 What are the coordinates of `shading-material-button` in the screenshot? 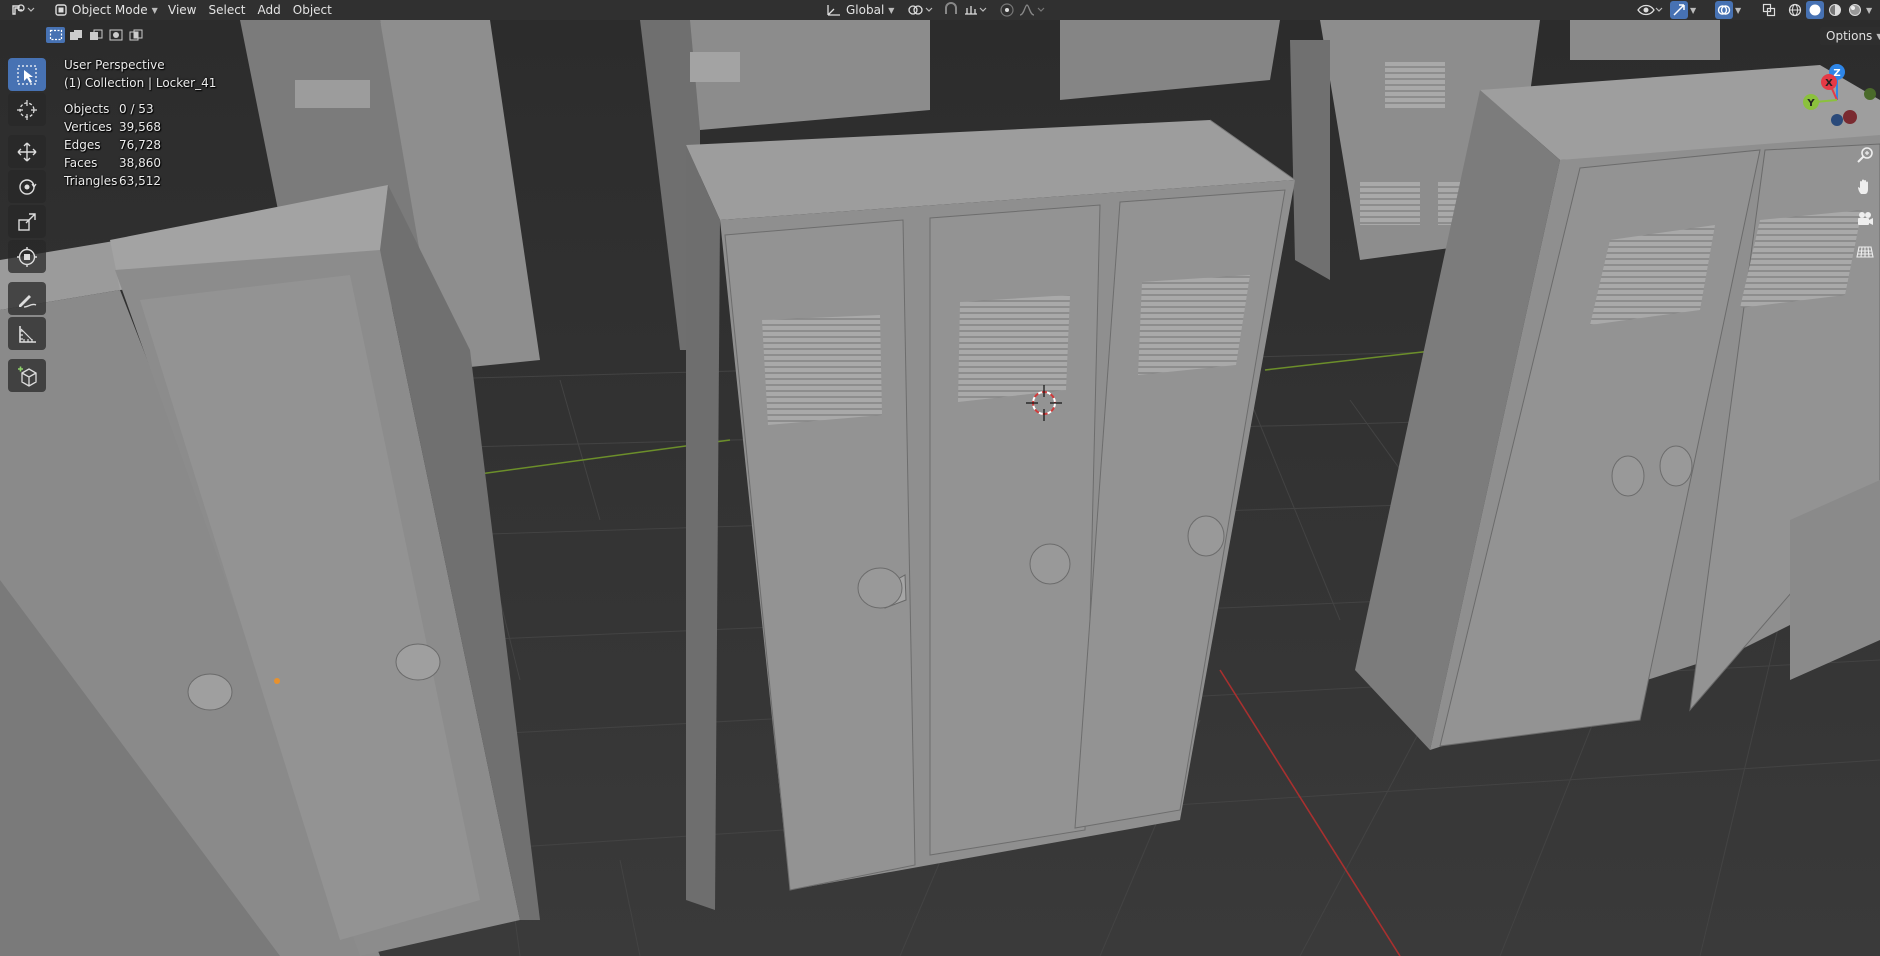 It's located at (1835, 10).